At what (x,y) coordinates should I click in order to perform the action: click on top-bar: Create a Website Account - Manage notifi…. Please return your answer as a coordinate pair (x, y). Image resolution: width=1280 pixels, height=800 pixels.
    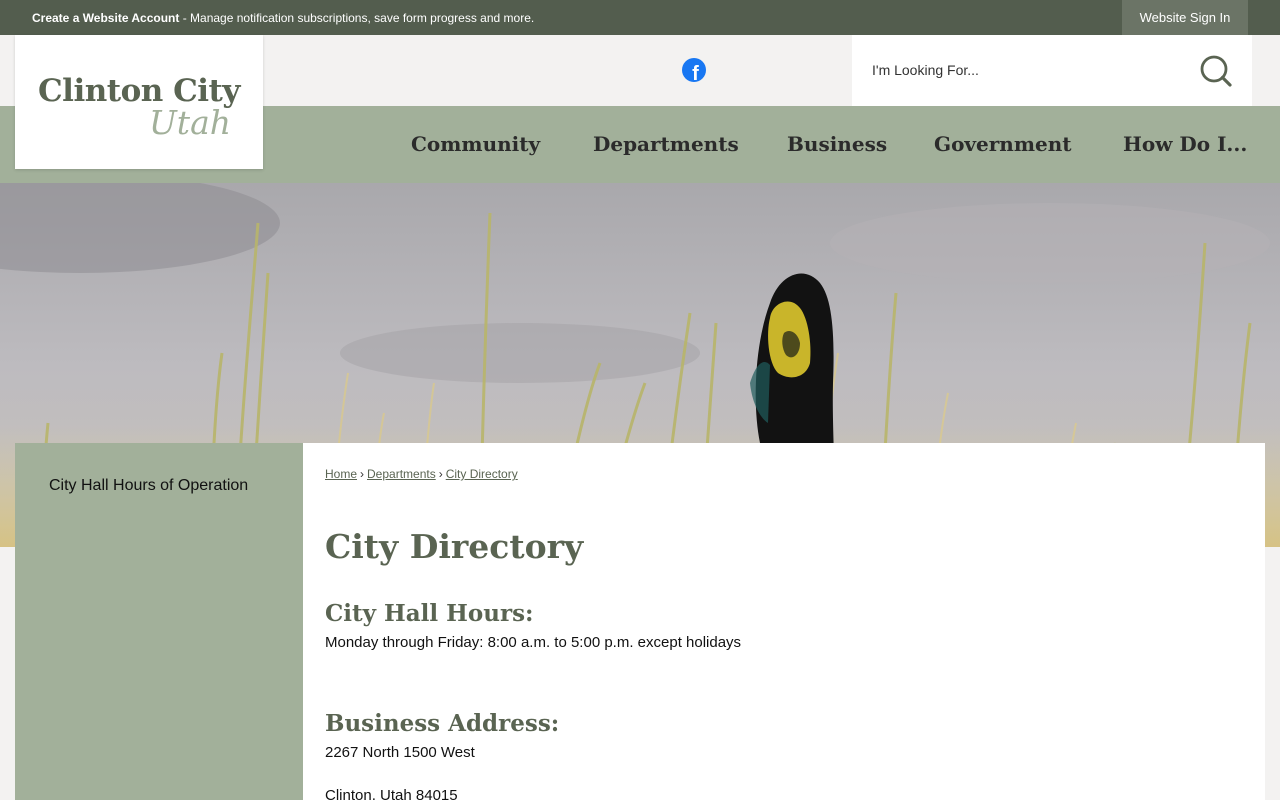
    Looking at the image, I should click on (640, 17).